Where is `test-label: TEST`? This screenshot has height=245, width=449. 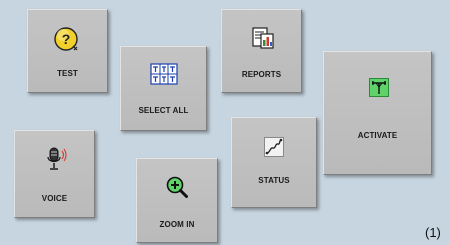 test-label: TEST is located at coordinates (67, 73).